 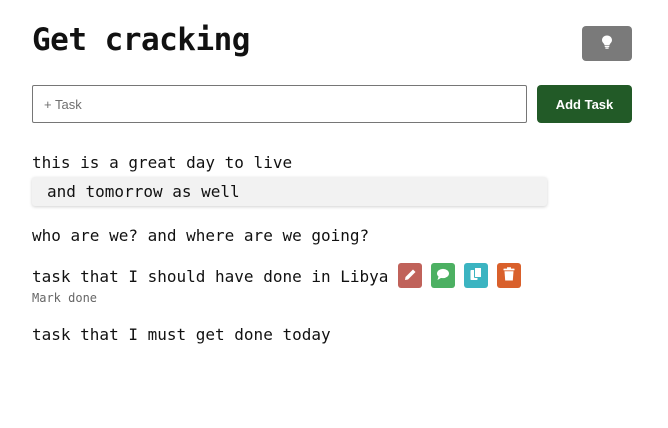 I want to click on task-item: task that I should have done in Libya, so click(x=210, y=276).